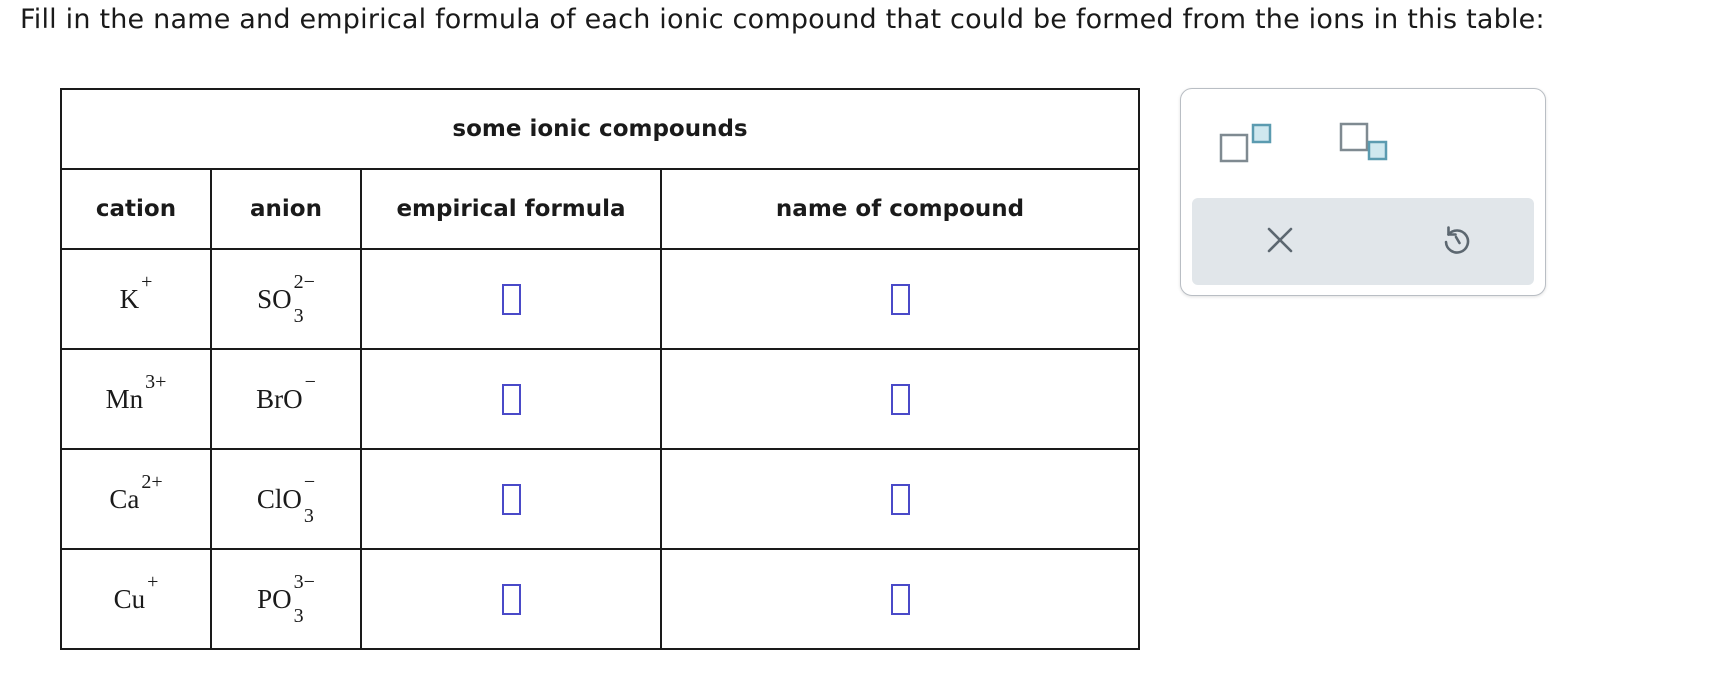  What do you see at coordinates (286, 209) in the screenshot?
I see `header-anion: anion` at bounding box center [286, 209].